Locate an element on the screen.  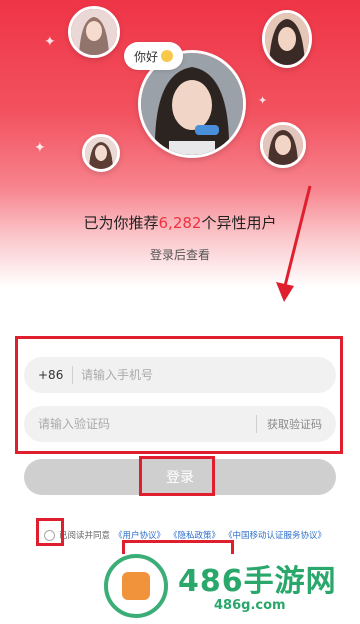
greeting-text: 你好 is located at coordinates (146, 56).